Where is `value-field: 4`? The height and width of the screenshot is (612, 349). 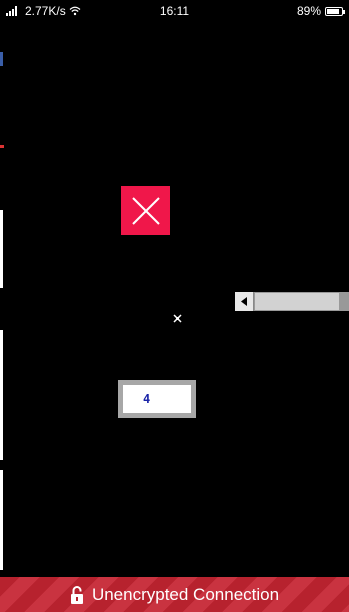
value-field: 4 is located at coordinates (157, 399).